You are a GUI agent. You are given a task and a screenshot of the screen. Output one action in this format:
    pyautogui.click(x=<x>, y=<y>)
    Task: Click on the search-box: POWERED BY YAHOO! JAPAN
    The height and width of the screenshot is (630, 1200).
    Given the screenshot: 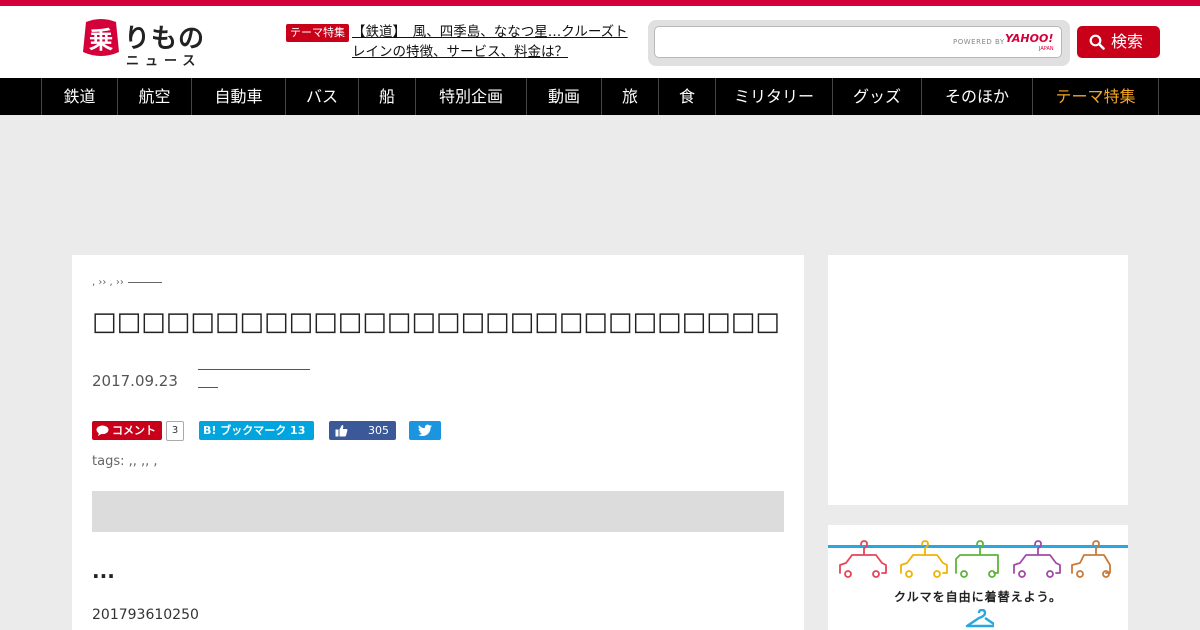 What is the action you would take?
    pyautogui.click(x=859, y=43)
    